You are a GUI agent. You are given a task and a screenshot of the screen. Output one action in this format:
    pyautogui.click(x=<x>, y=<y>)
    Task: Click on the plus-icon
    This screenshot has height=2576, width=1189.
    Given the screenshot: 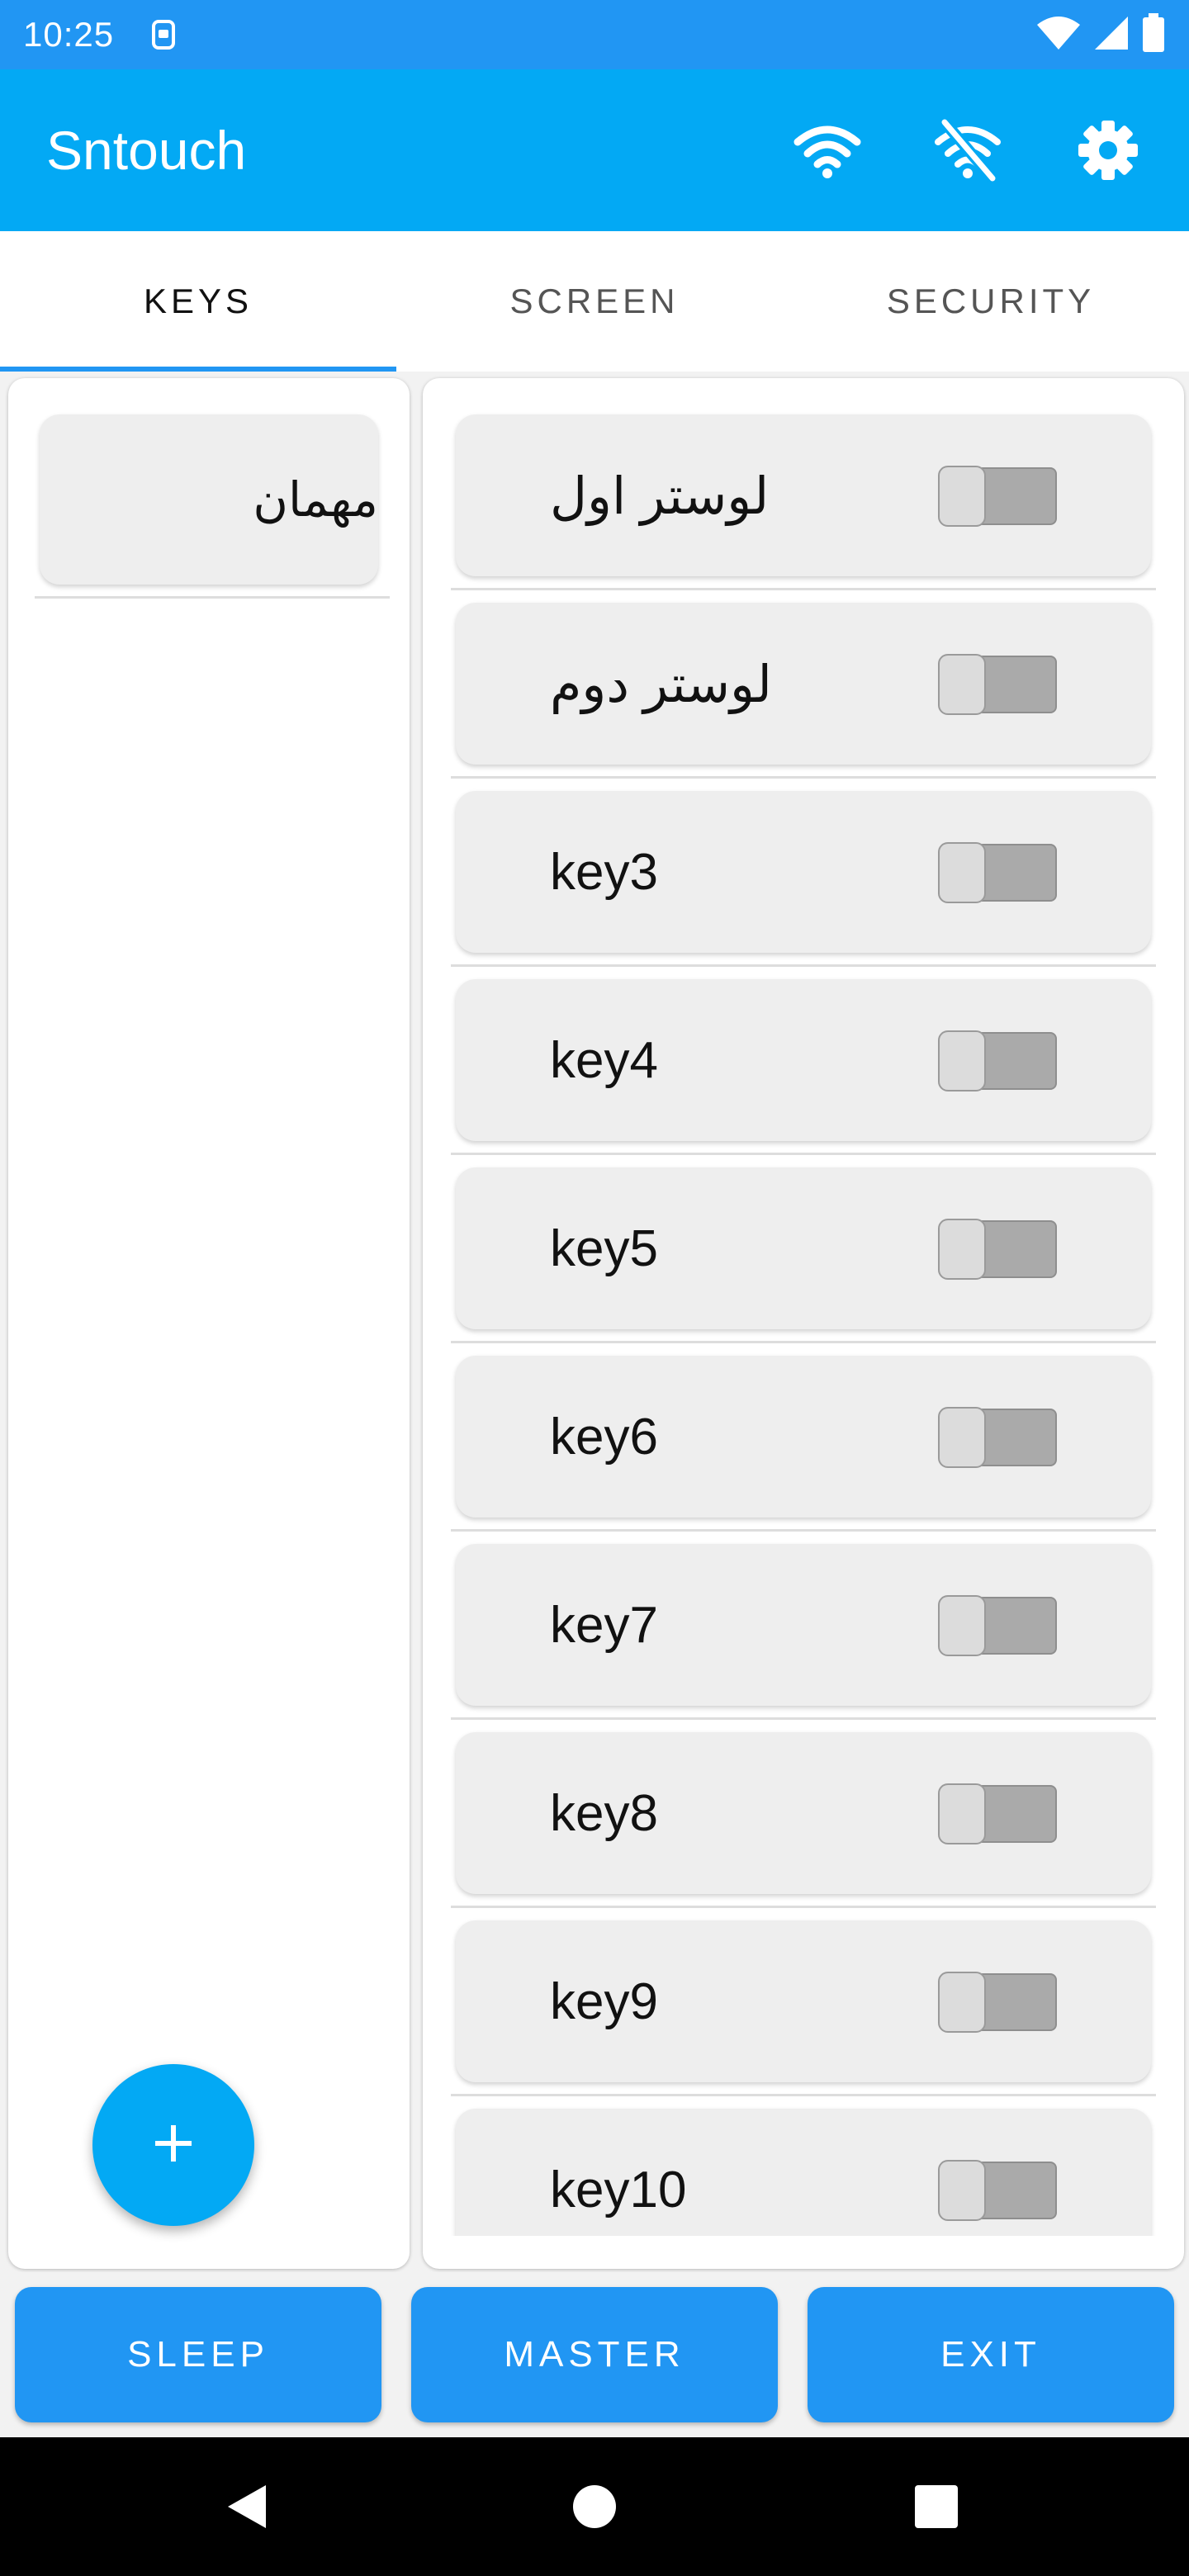 What is the action you would take?
    pyautogui.click(x=173, y=2145)
    